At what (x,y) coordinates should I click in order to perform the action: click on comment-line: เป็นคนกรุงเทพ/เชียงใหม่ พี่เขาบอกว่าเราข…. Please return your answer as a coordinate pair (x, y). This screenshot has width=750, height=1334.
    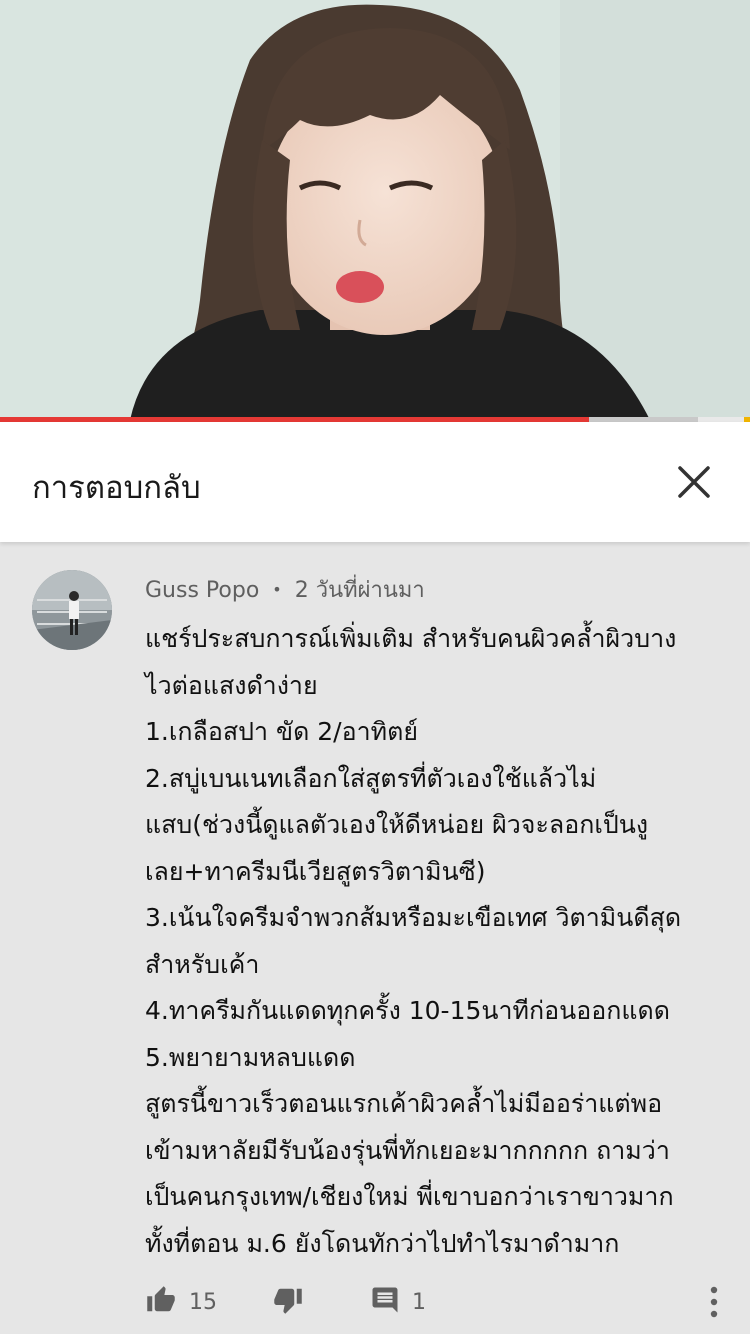
    Looking at the image, I should click on (409, 1196).